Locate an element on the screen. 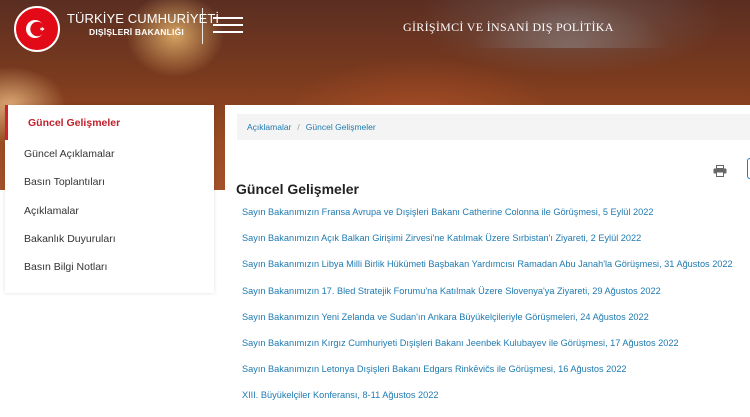 The image size is (750, 417). sidebar-item-basin-bilgi-notlari: Basın Bilgi Notları is located at coordinates (109, 267).